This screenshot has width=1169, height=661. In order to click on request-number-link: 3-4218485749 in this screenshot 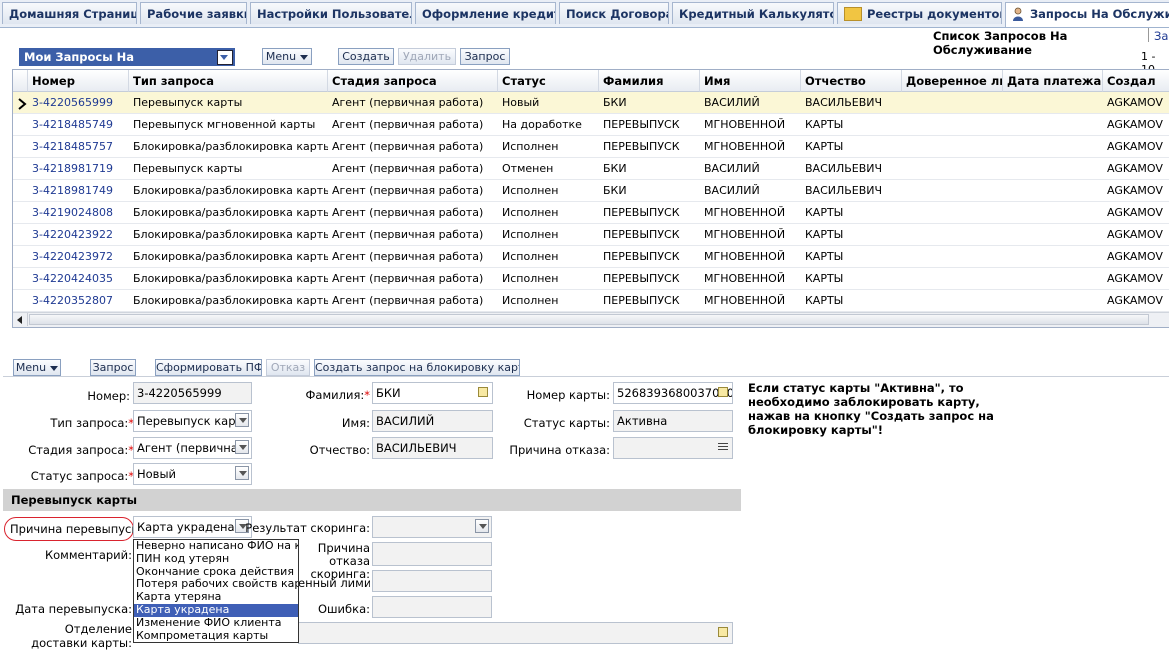, I will do `click(78, 124)`.